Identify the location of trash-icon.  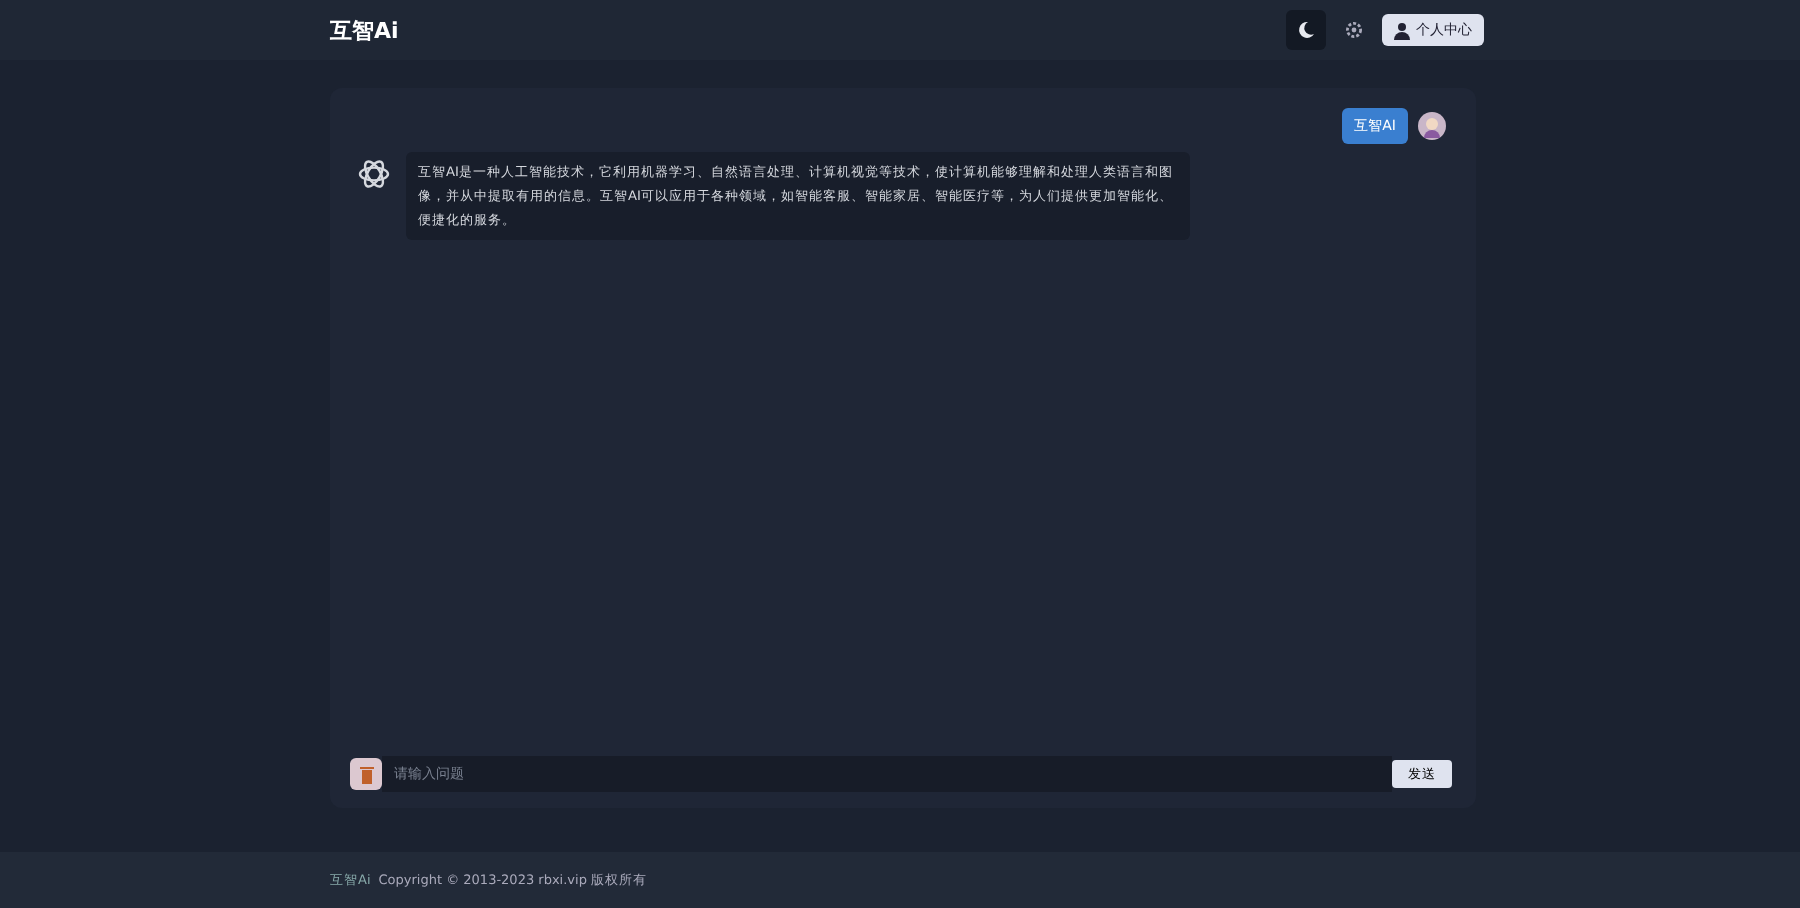
(366, 774).